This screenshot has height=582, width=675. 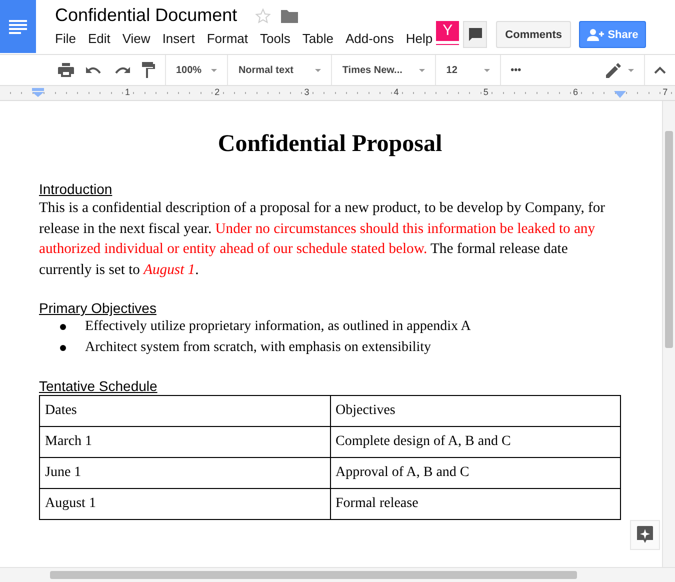 I want to click on document-heading: Confidential Proposal, so click(x=330, y=144).